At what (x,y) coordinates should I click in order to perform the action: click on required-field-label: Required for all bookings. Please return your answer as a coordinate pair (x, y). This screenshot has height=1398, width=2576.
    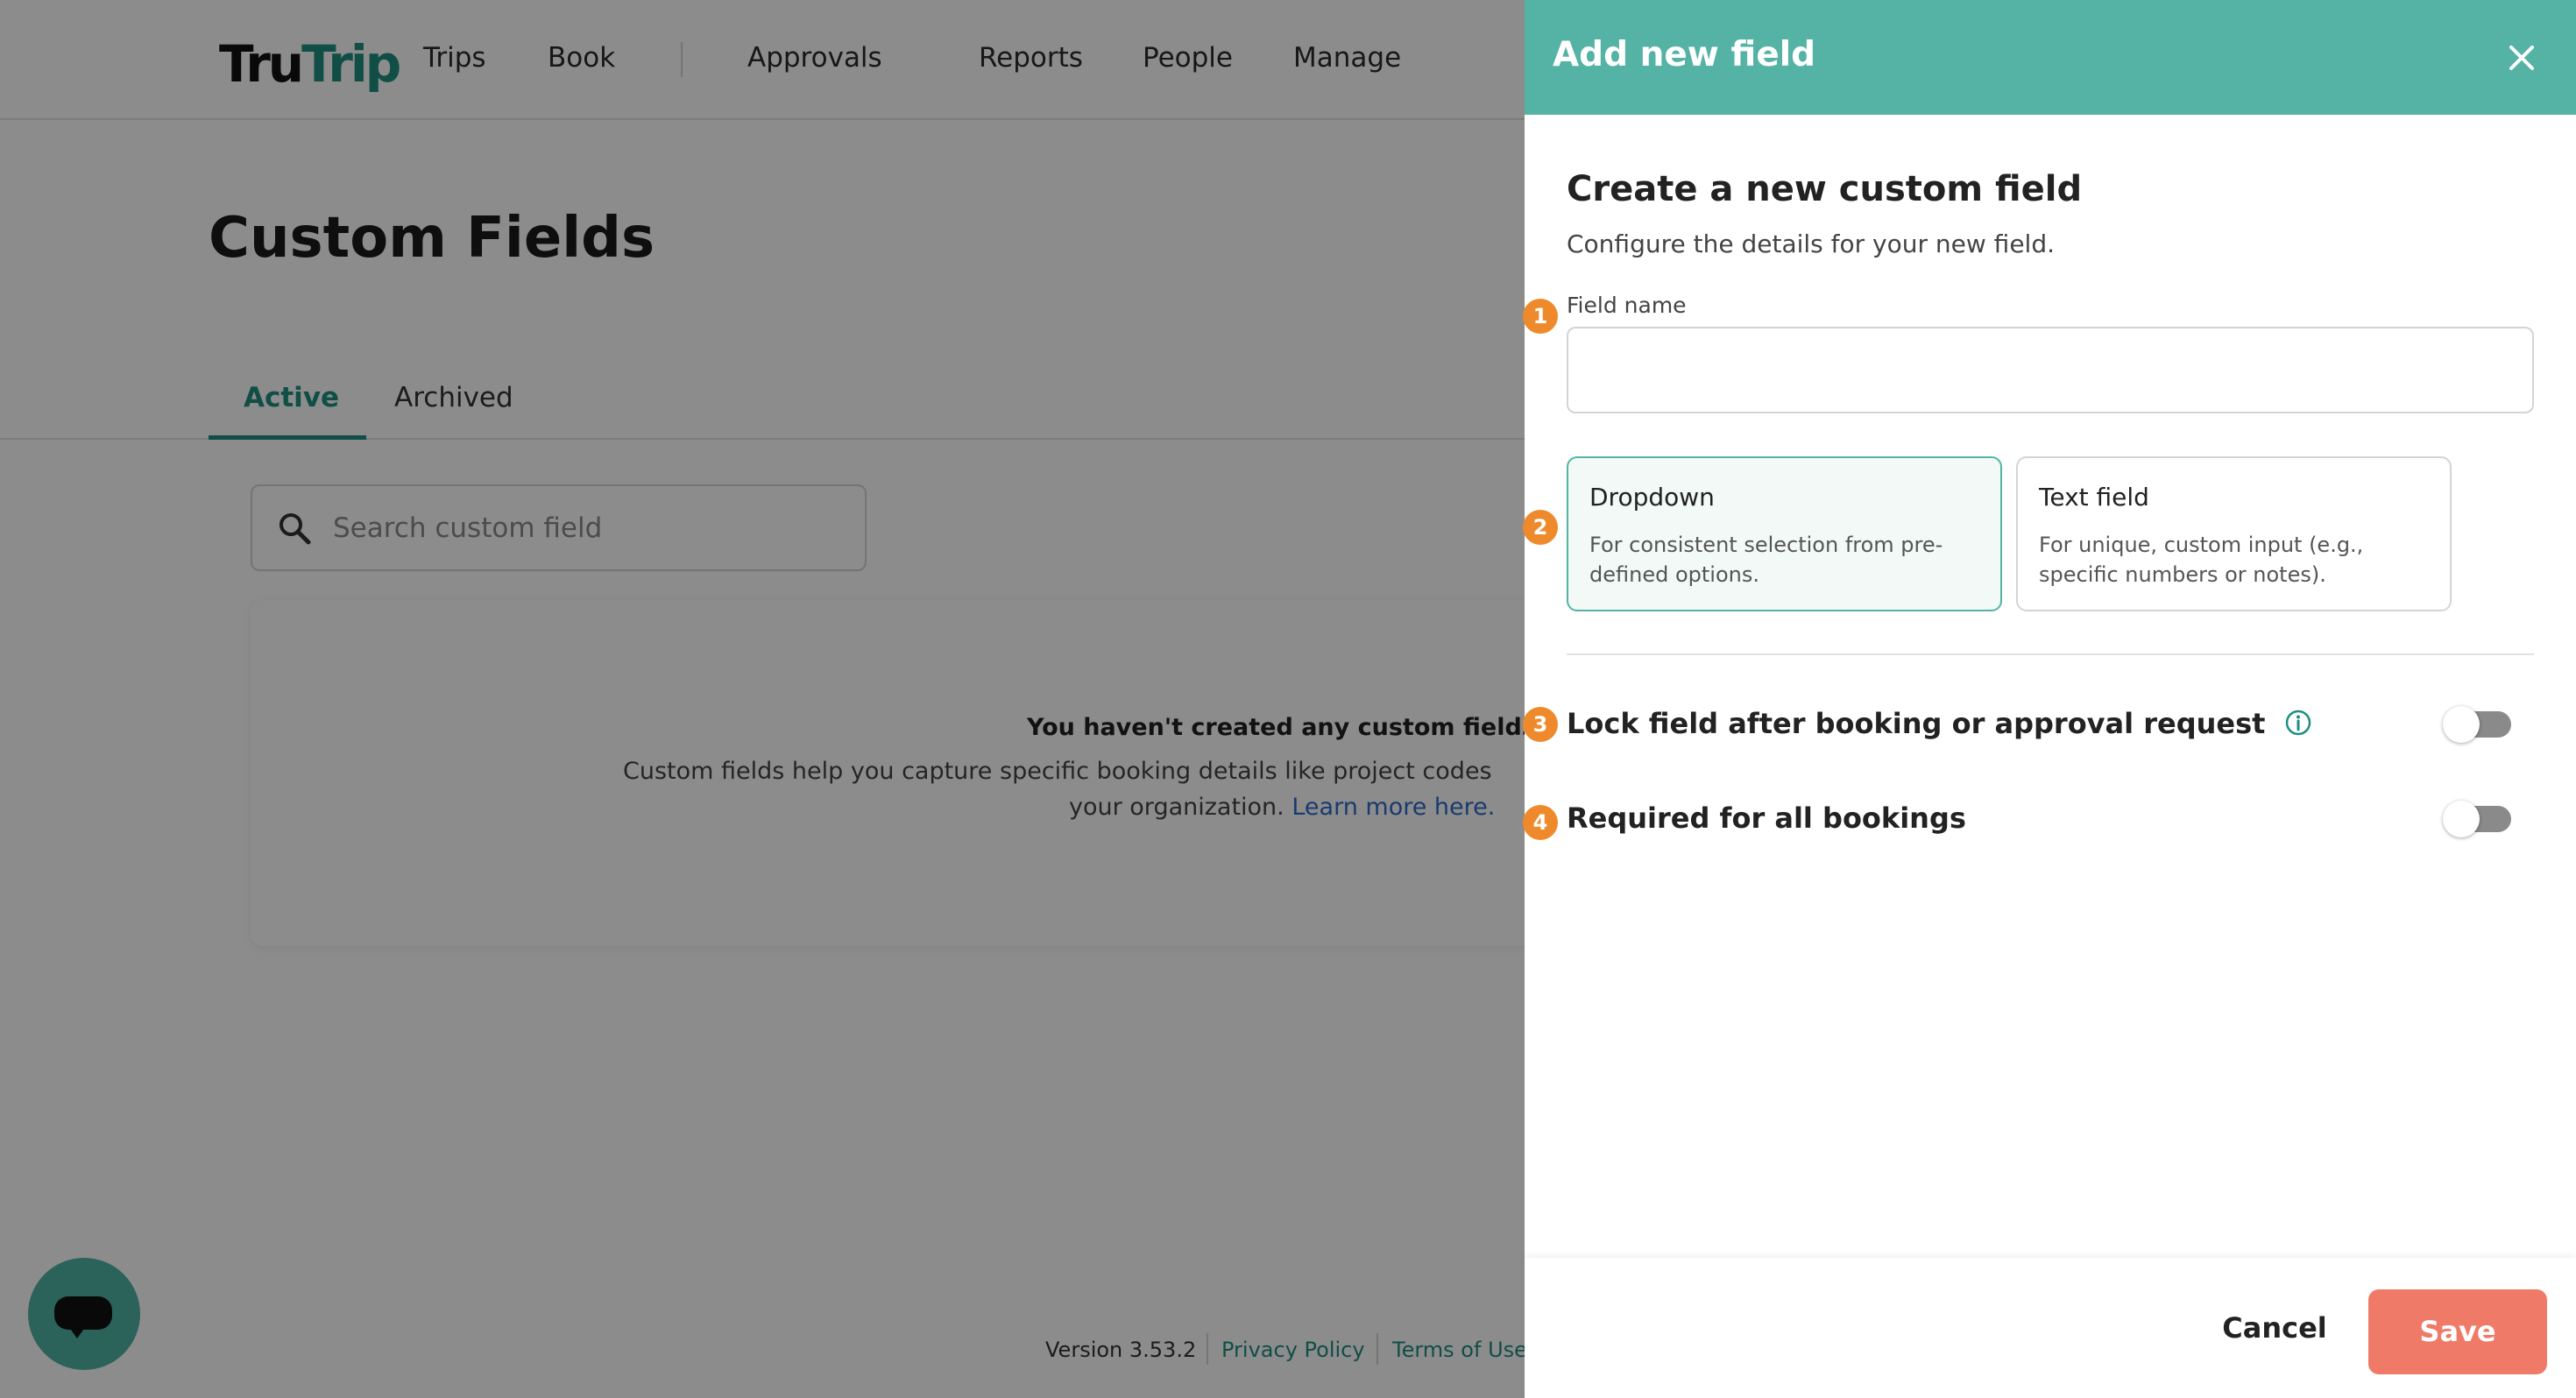
    Looking at the image, I should click on (1766, 818).